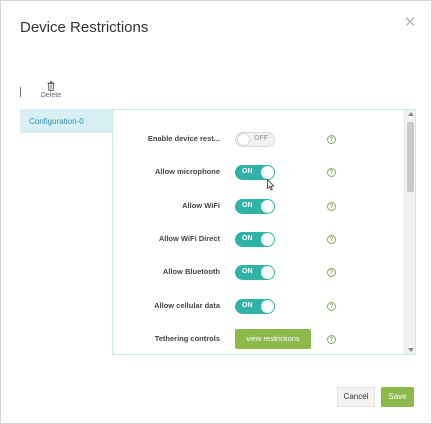 The height and width of the screenshot is (424, 432). What do you see at coordinates (191, 271) in the screenshot?
I see `setting-label: Allow Bluetooth` at bounding box center [191, 271].